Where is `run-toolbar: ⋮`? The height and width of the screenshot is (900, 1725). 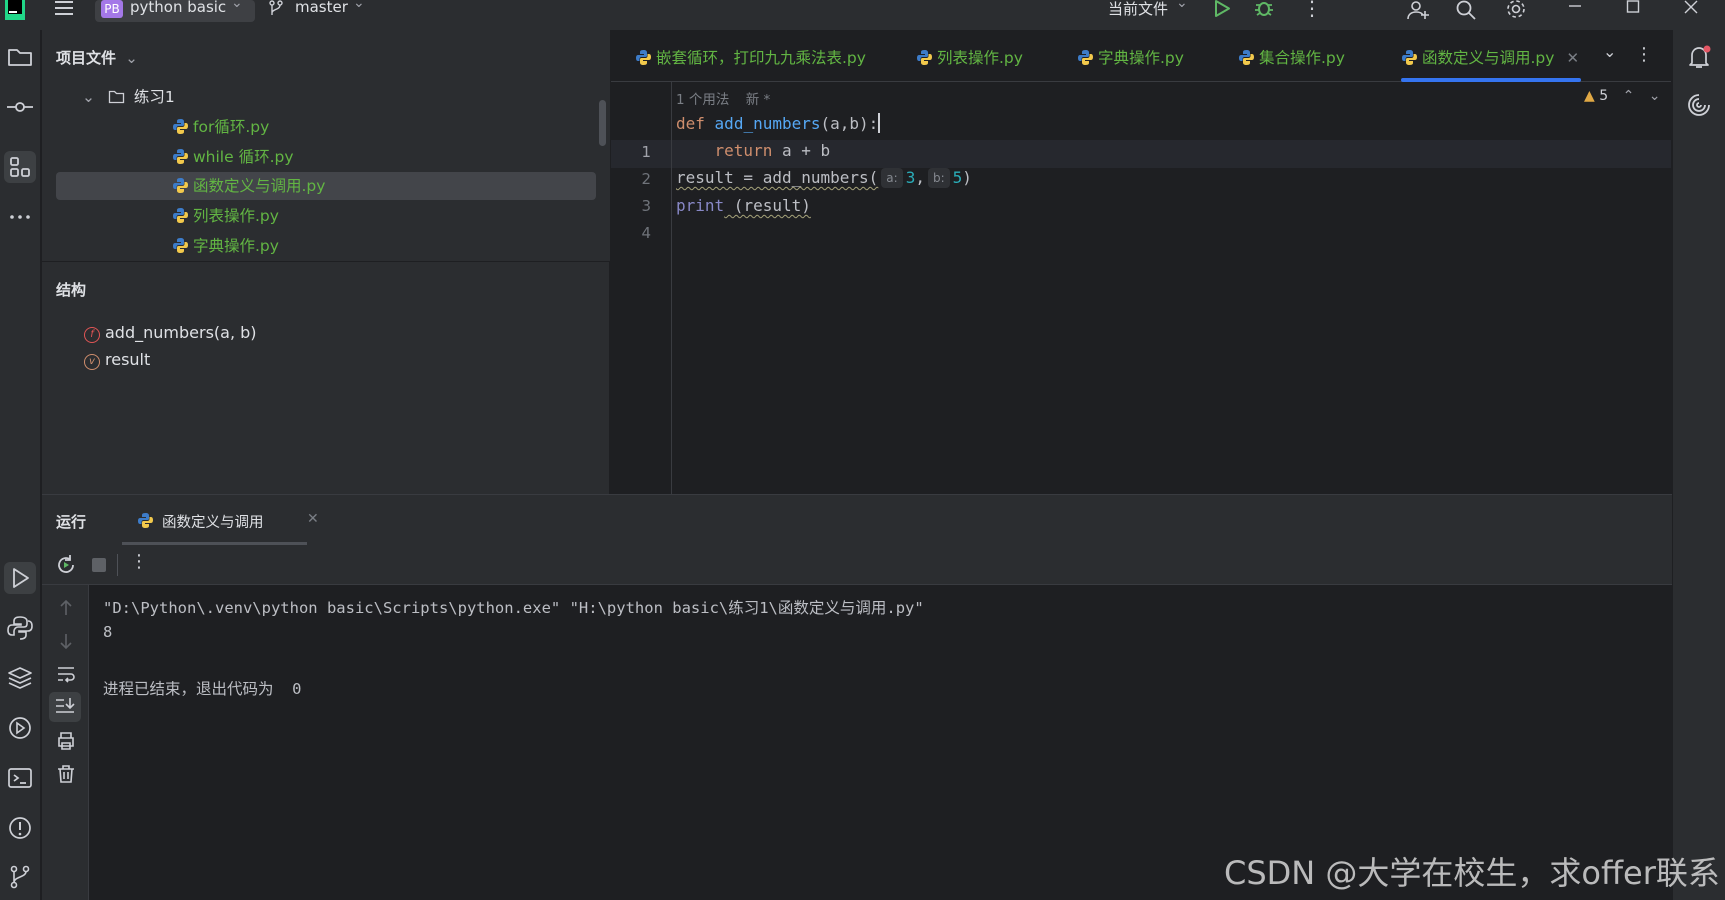
run-toolbar: ⋮ is located at coordinates (857, 565).